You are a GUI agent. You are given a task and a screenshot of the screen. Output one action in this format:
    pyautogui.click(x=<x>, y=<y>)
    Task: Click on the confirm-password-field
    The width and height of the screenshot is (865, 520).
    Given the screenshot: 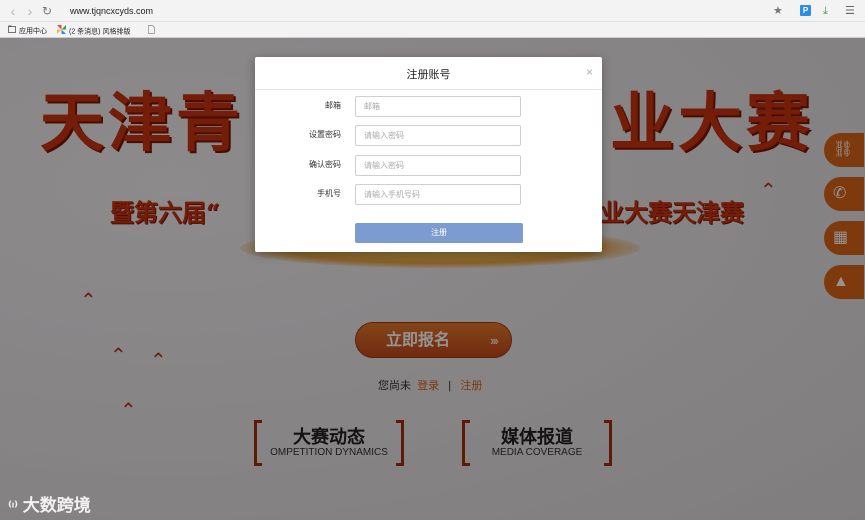 What is the action you would take?
    pyautogui.click(x=438, y=165)
    